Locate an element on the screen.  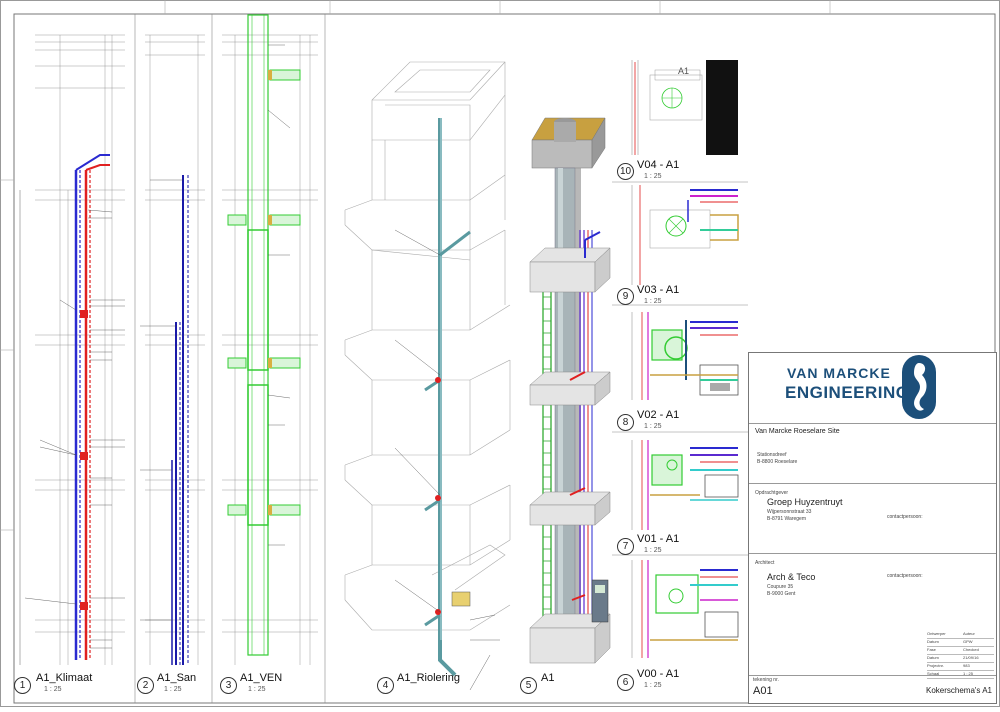
view-number-9: 9 is located at coordinates (625, 296).